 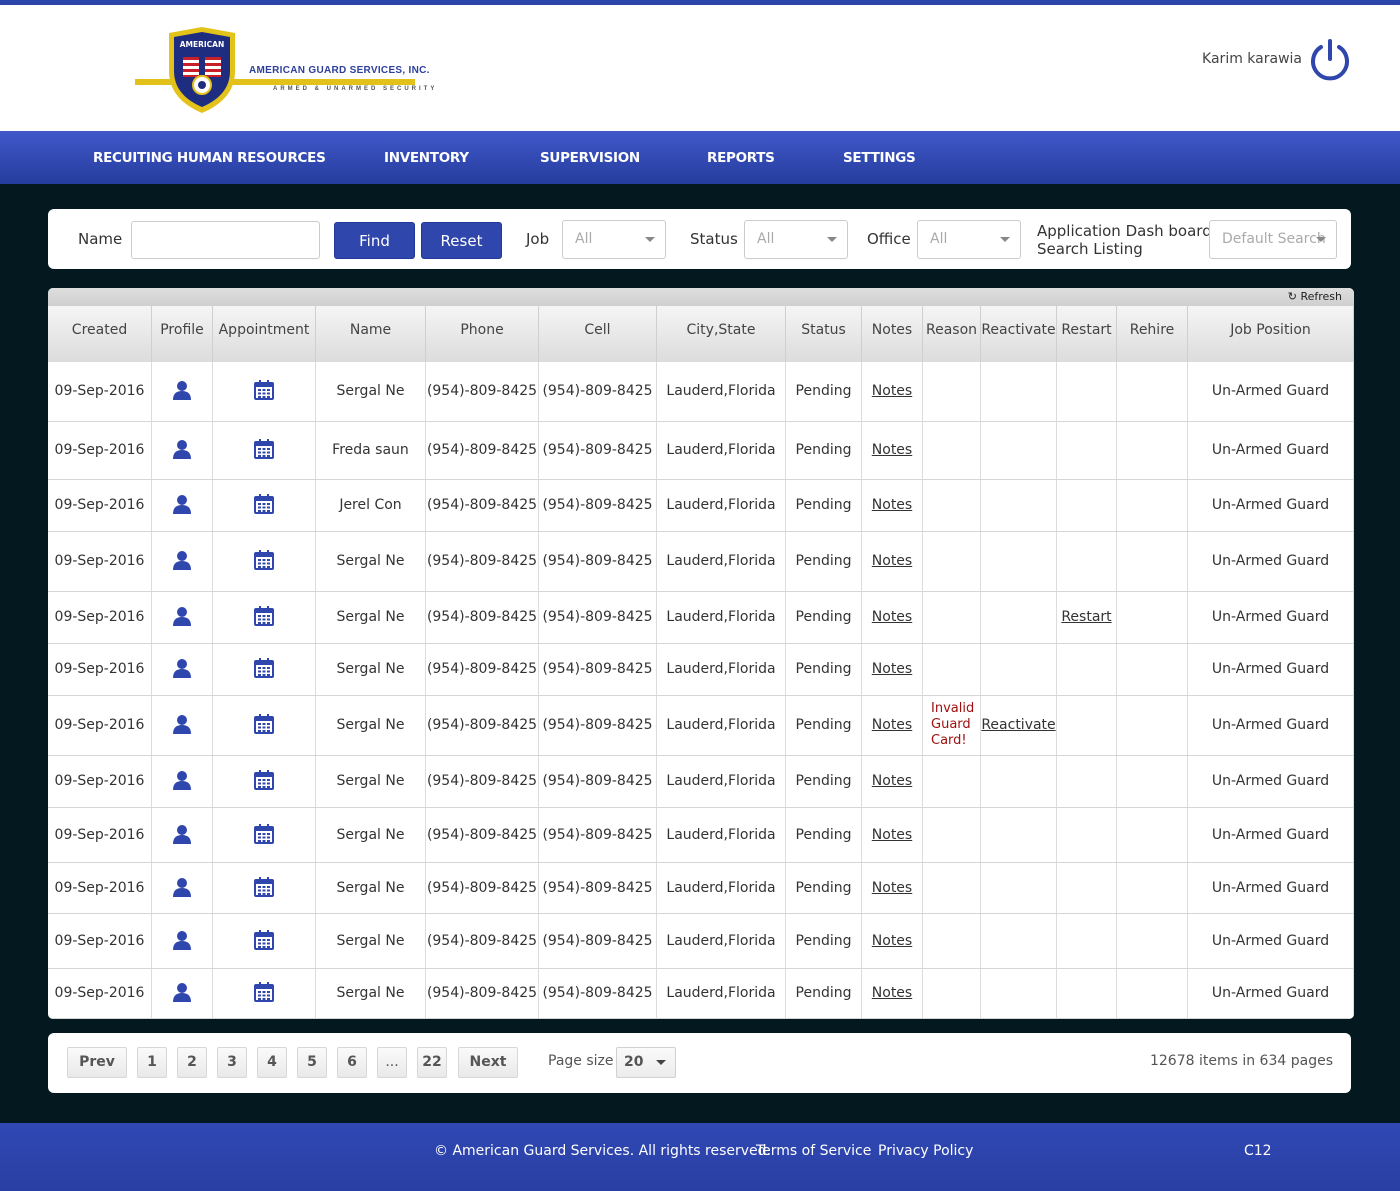 I want to click on page-button: 1, so click(x=152, y=1062).